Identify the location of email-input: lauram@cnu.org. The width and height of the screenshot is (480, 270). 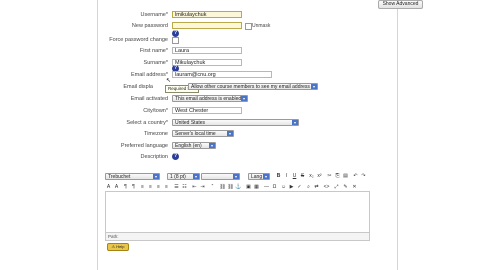
(222, 74).